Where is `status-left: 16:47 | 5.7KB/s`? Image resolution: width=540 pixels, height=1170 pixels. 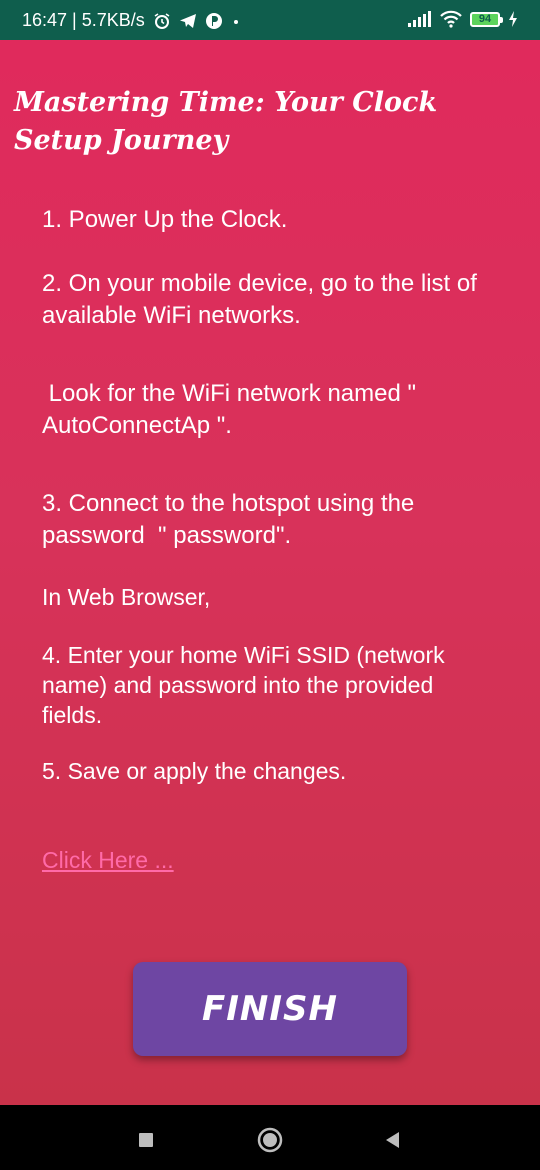 status-left: 16:47 | 5.7KB/s is located at coordinates (131, 20).